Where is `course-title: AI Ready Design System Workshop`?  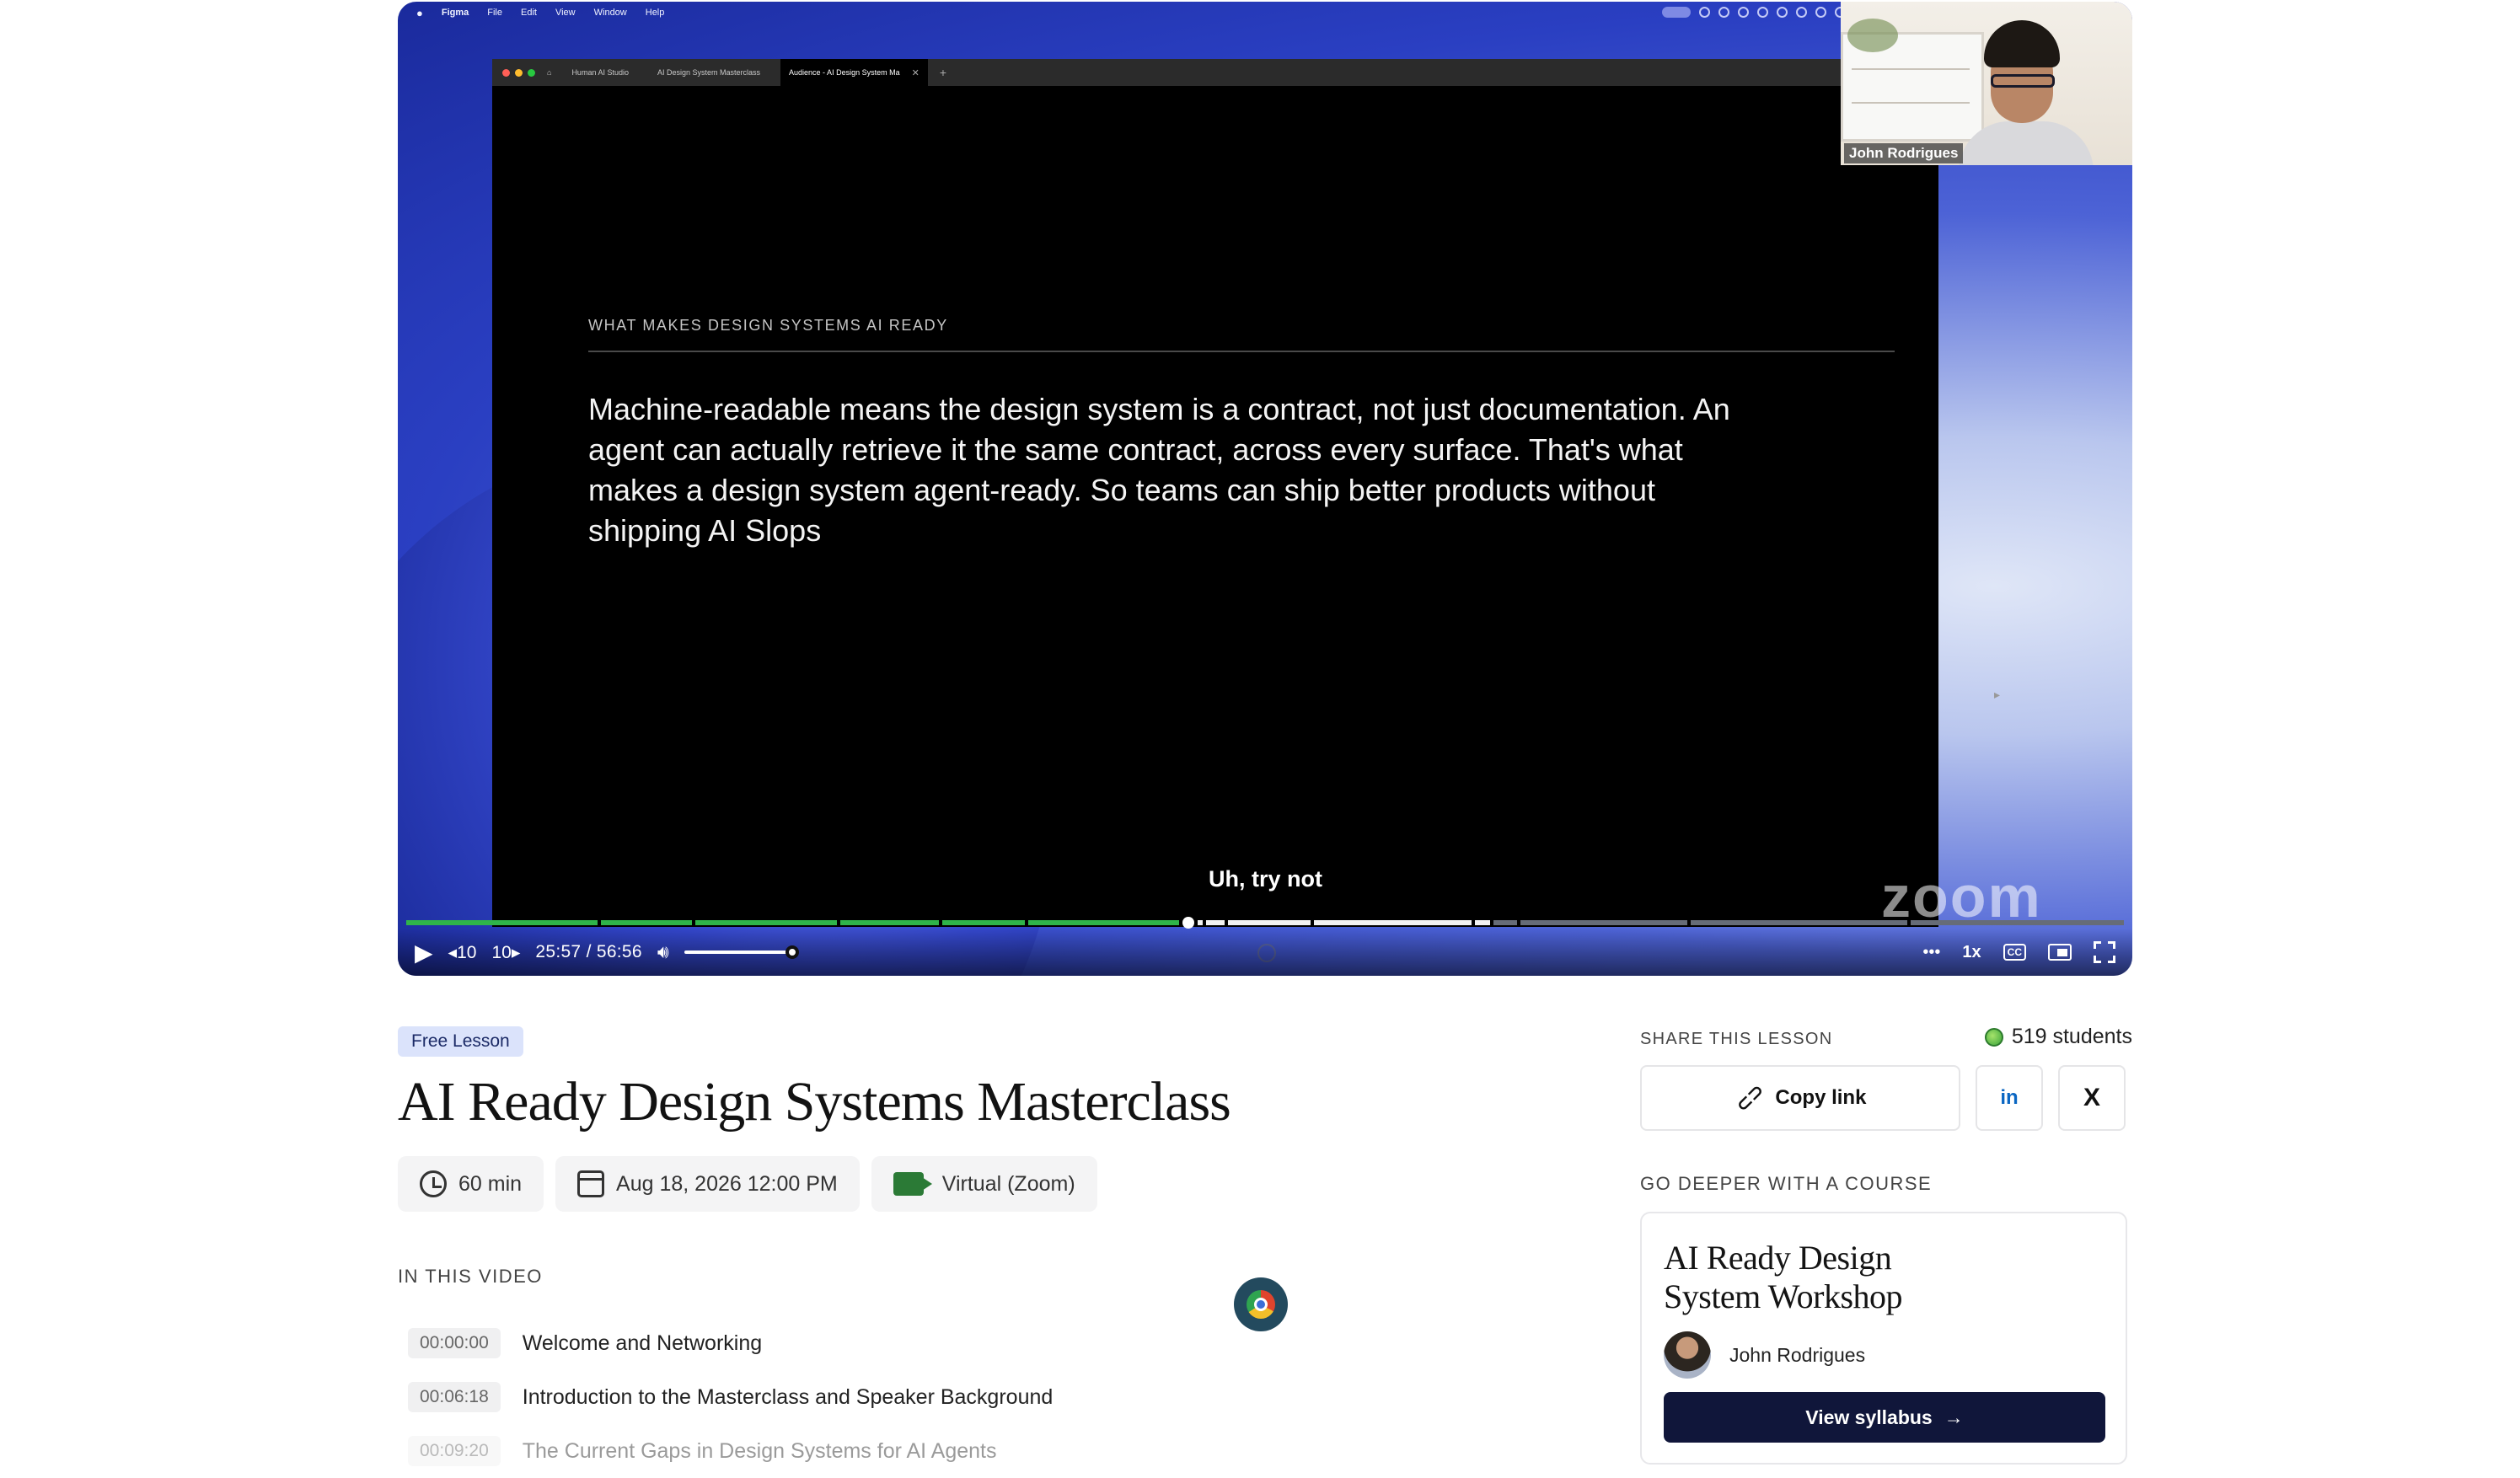 course-title: AI Ready Design System Workshop is located at coordinates (1783, 1277).